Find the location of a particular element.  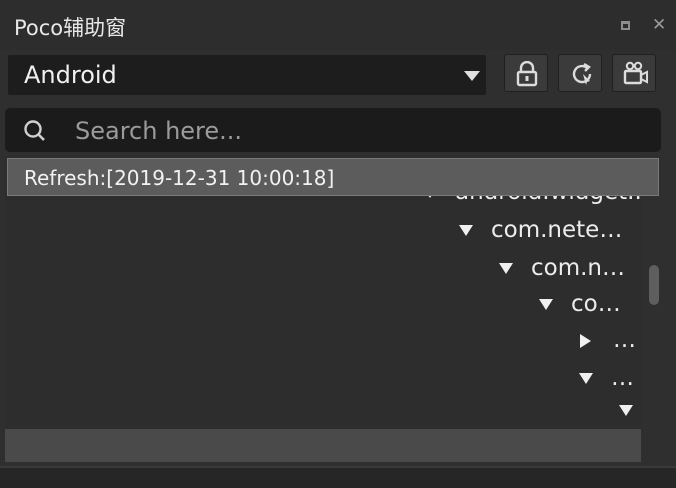

record-button is located at coordinates (634, 73).